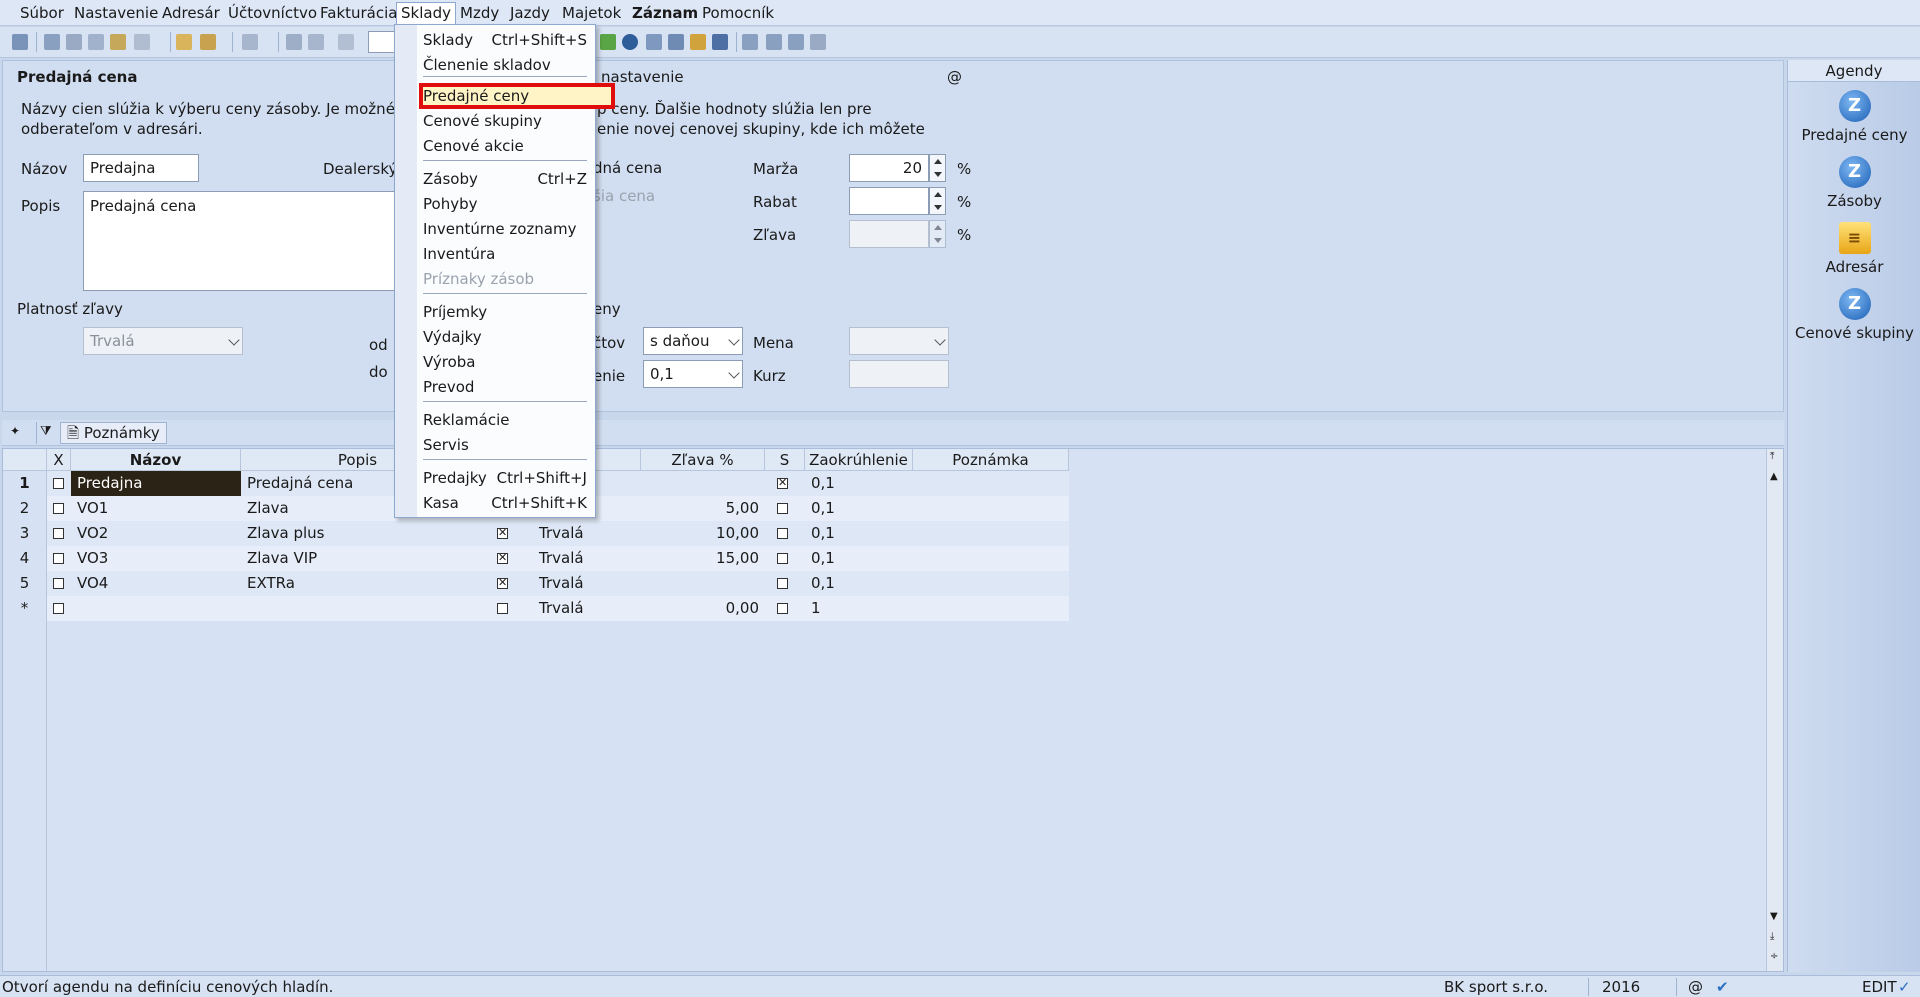 This screenshot has width=1920, height=997. Describe the element at coordinates (774, 42) in the screenshot. I see `list-icon` at that location.